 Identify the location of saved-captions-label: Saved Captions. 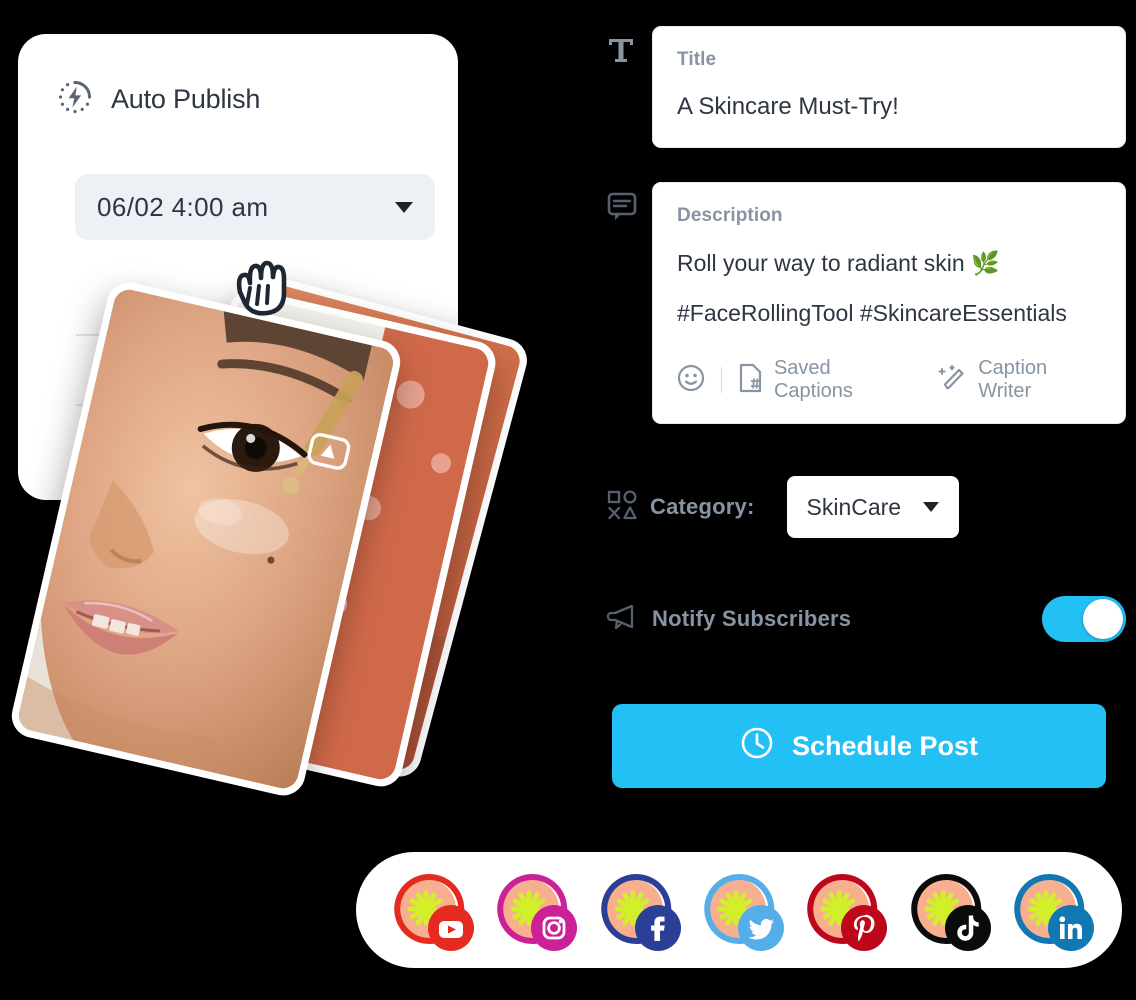
(813, 379).